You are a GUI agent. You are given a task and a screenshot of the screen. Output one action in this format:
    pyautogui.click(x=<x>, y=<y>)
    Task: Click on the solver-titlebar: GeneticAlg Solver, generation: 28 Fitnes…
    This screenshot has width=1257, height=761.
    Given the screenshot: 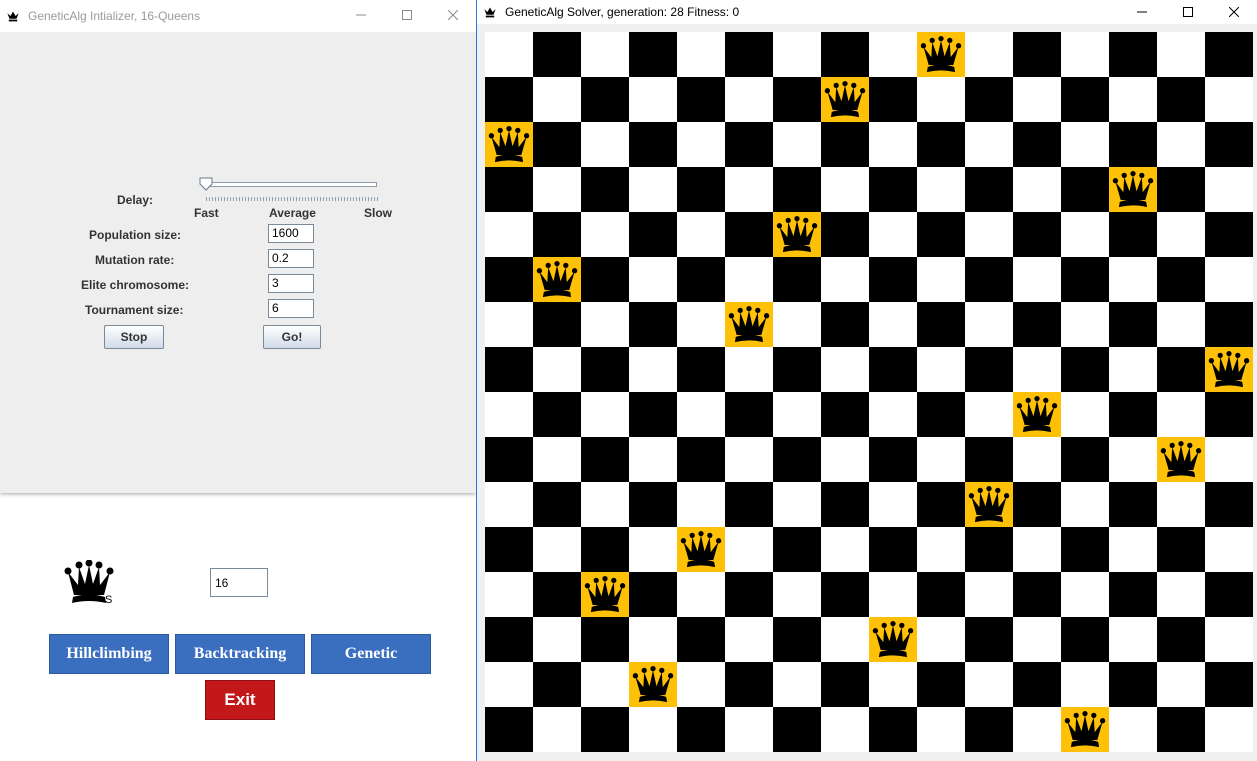 What is the action you would take?
    pyautogui.click(x=867, y=12)
    